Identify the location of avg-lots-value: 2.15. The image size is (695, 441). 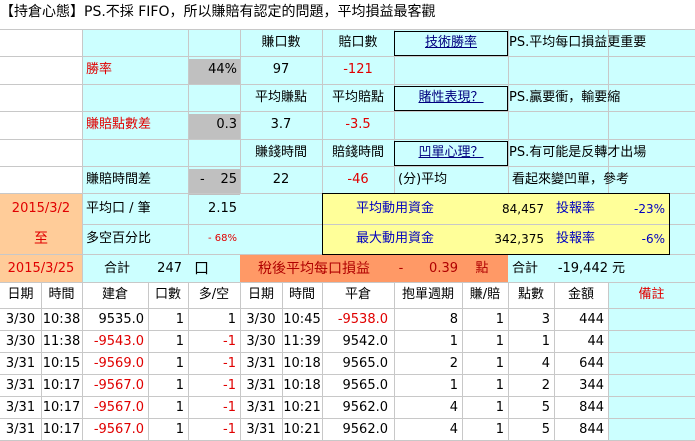
(222, 208).